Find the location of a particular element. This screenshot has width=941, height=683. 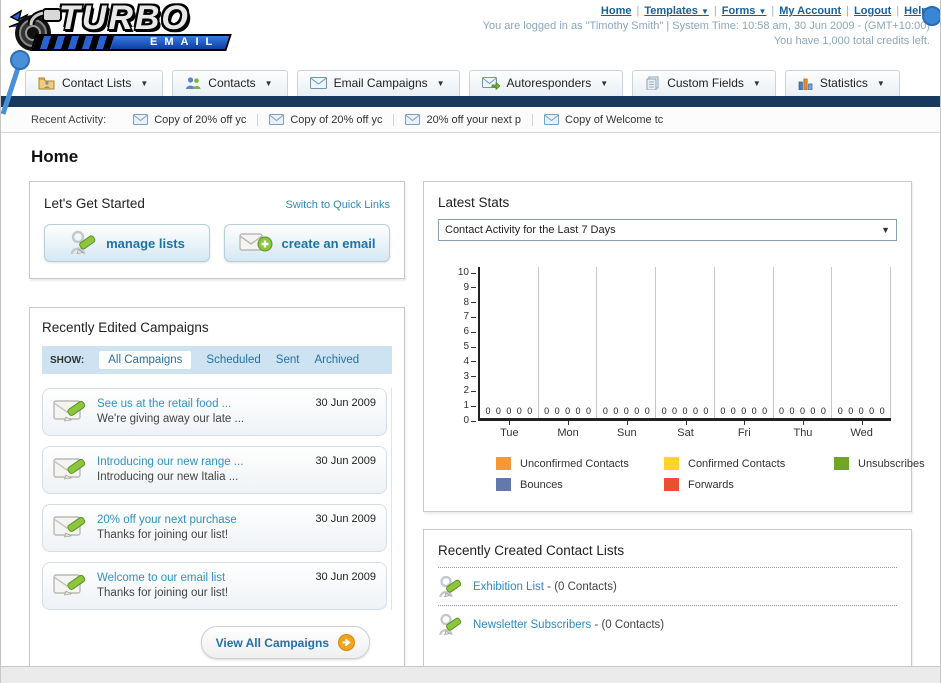

nav-divider-bar is located at coordinates (470, 101).